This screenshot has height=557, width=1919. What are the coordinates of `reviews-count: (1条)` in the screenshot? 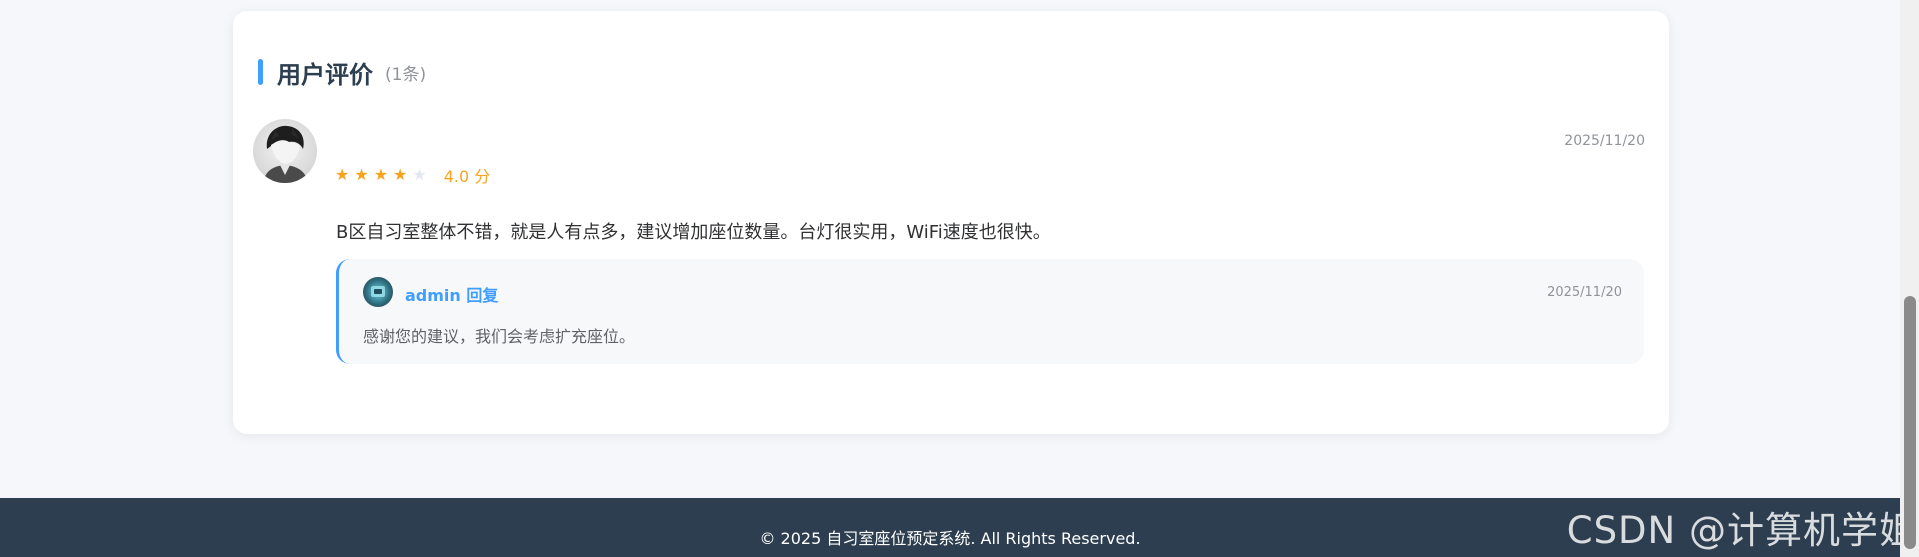 It's located at (406, 74).